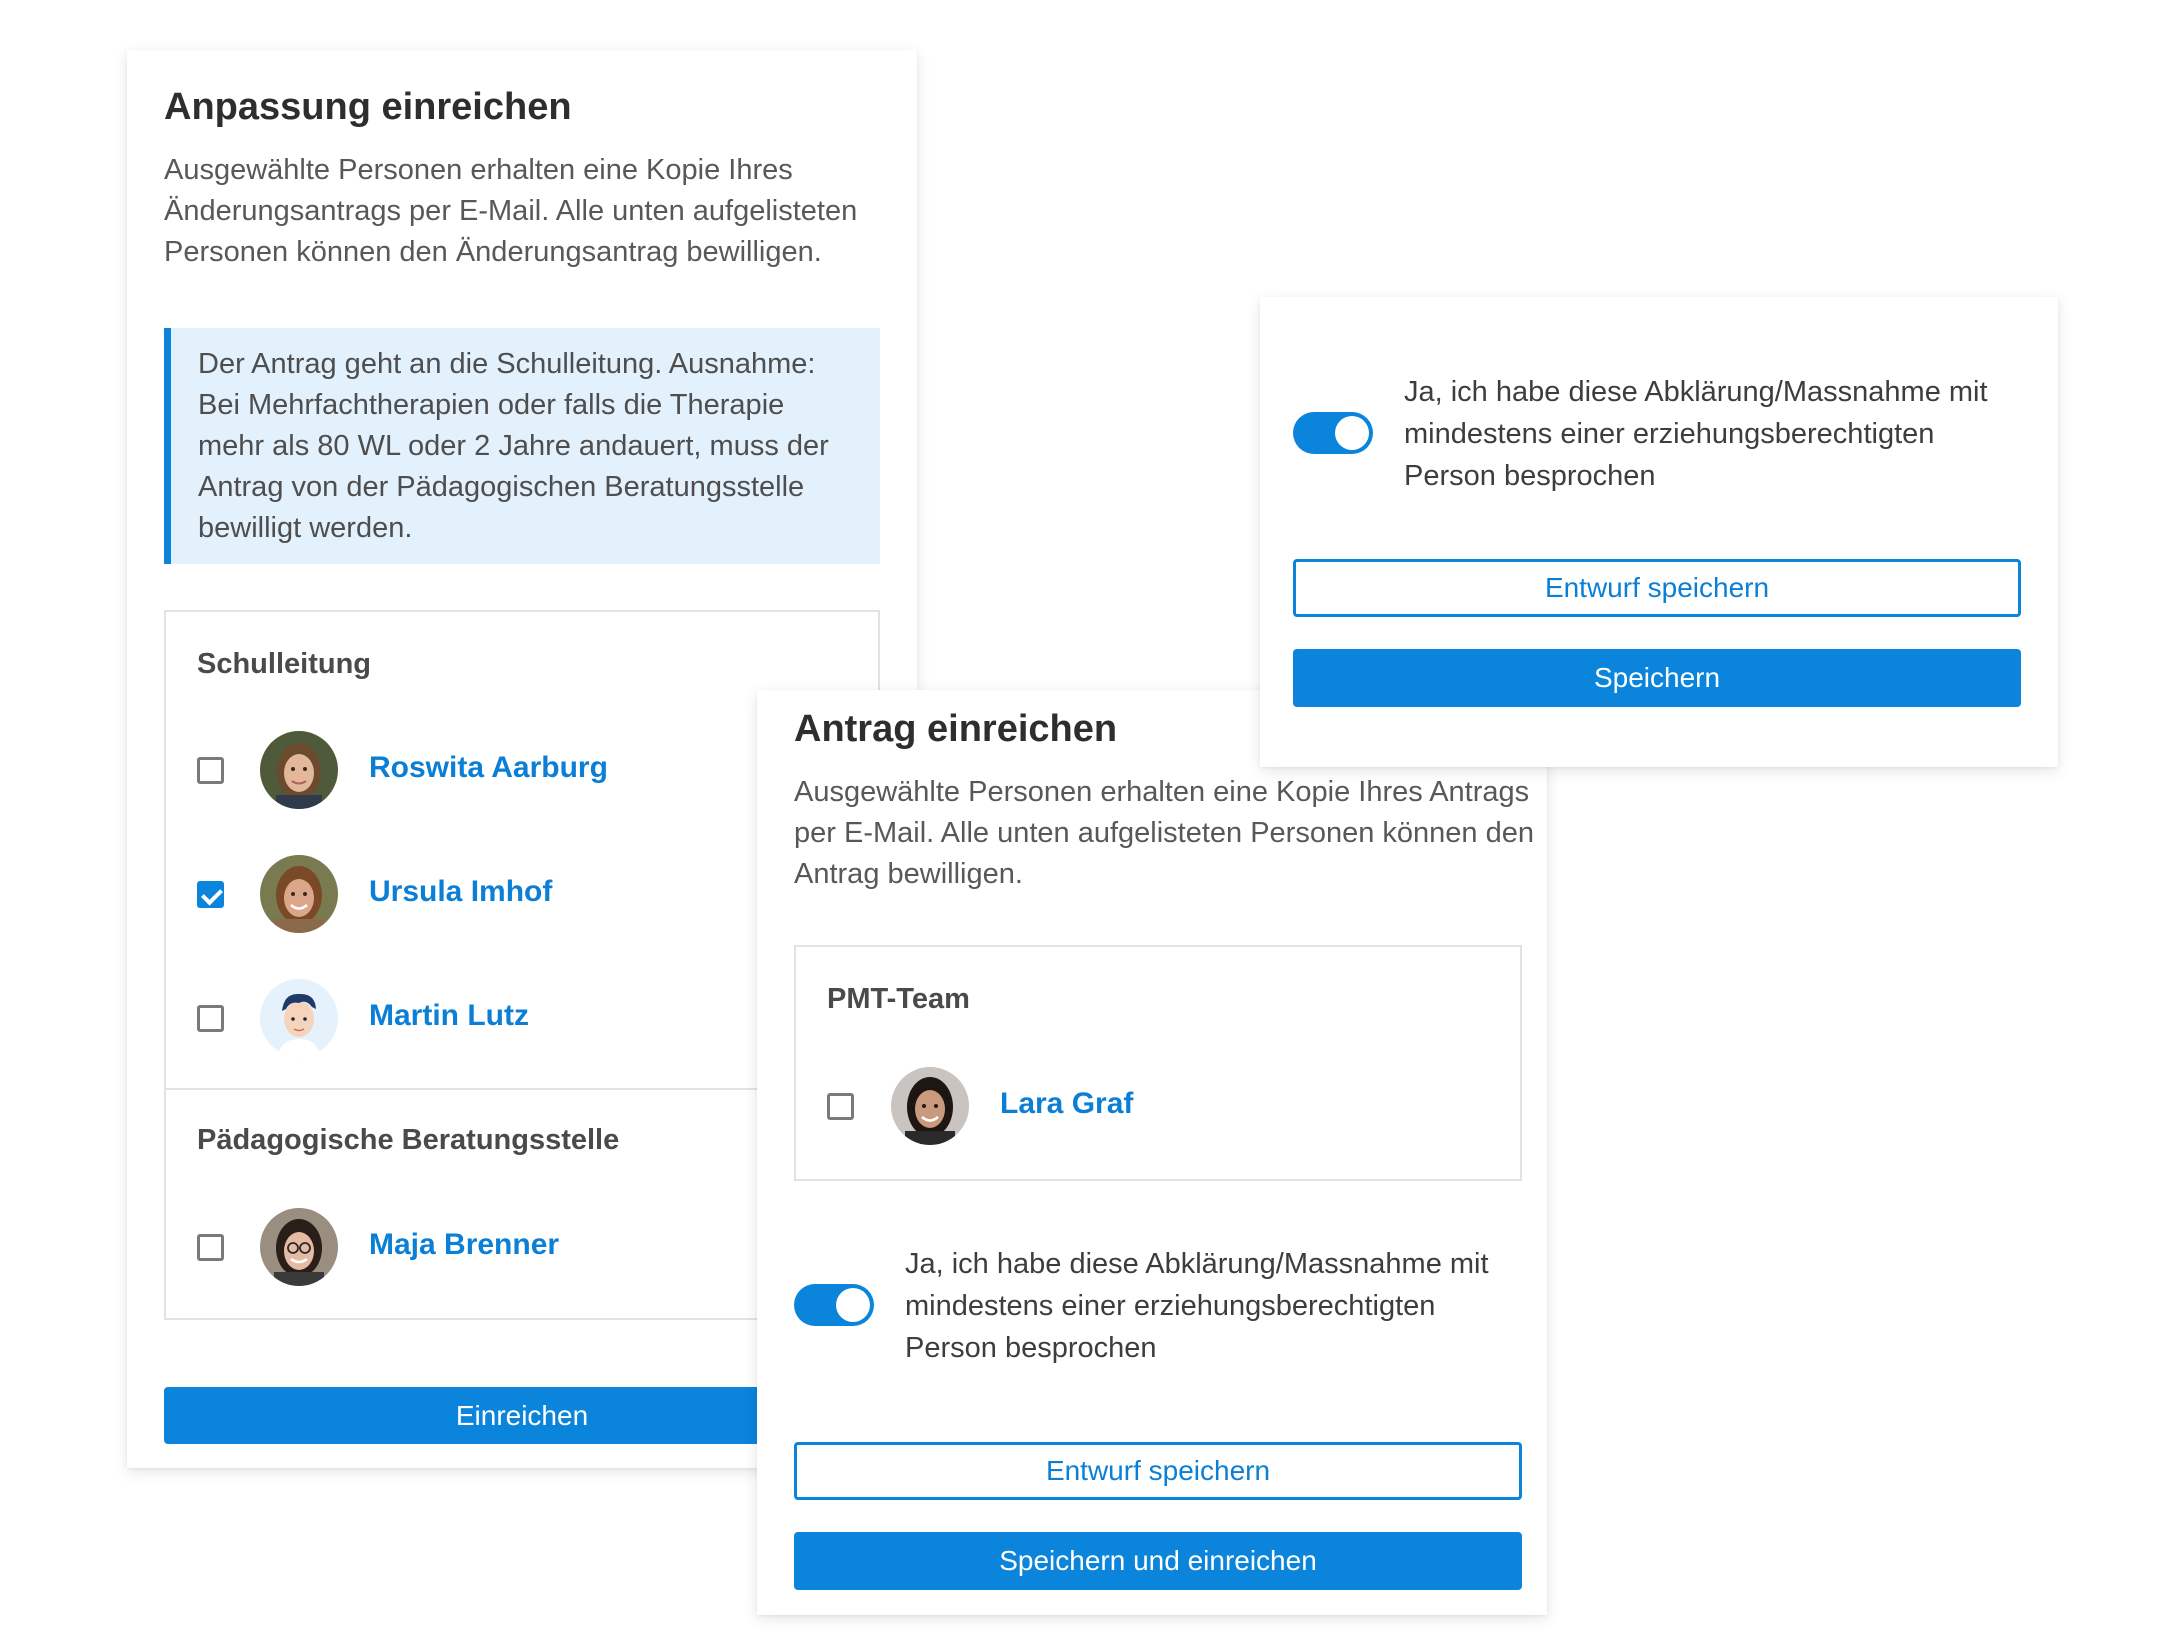 This screenshot has height=1650, width=2160. Describe the element at coordinates (284, 664) in the screenshot. I see `group-label-schulleitung: Schulleitung` at that location.